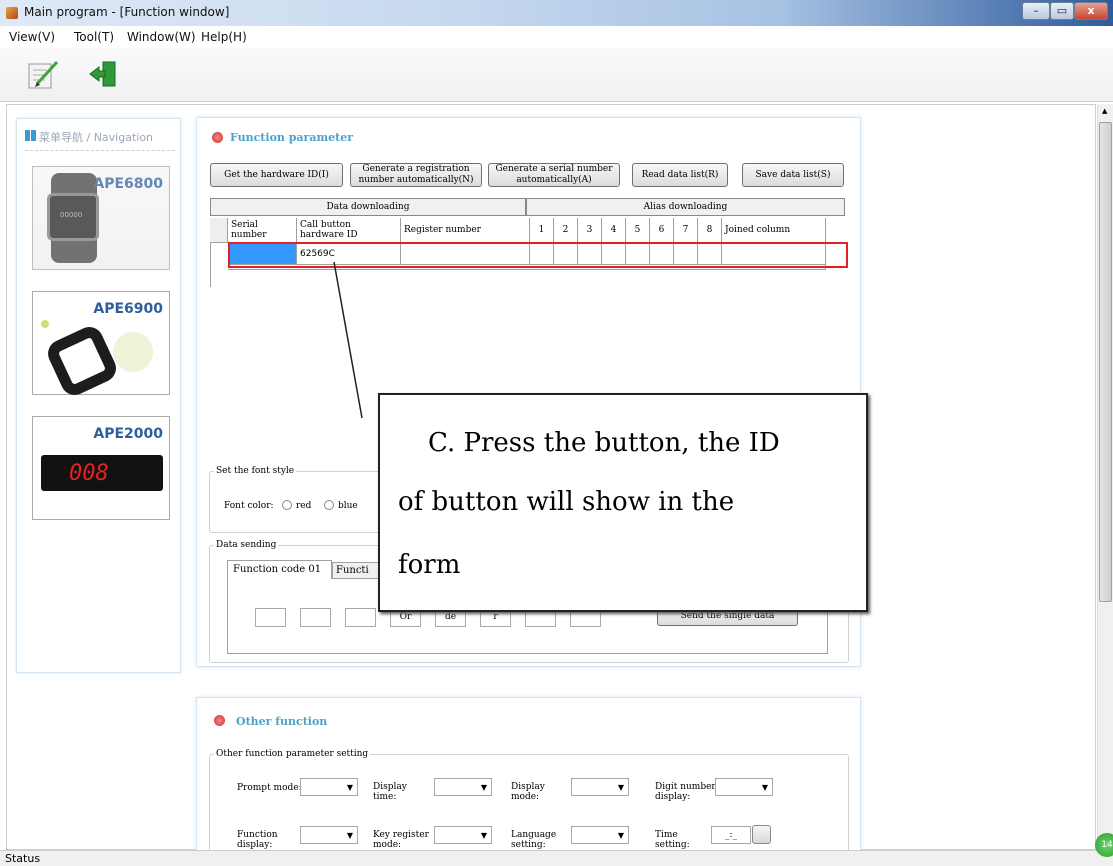 This screenshot has width=1113, height=866. Describe the element at coordinates (685, 792) in the screenshot. I see `digit-number-label: Digit number display:` at that location.